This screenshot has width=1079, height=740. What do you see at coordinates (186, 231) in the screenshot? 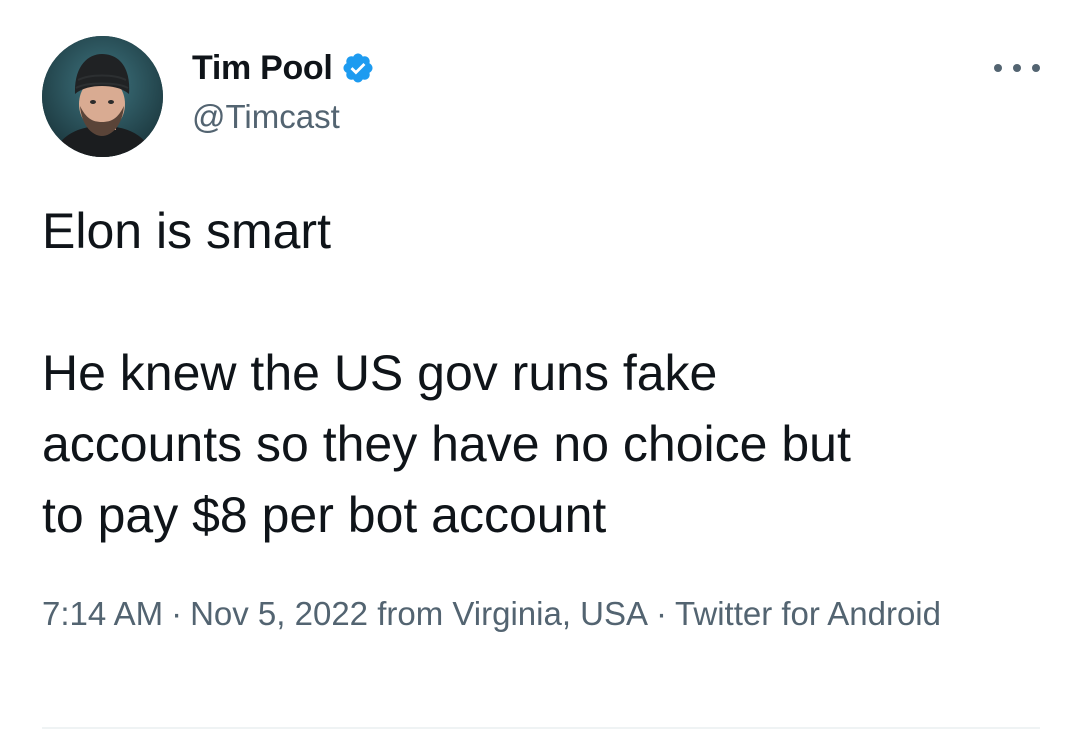
I see `tweet-paragraph-1: Elon is smart` at bounding box center [186, 231].